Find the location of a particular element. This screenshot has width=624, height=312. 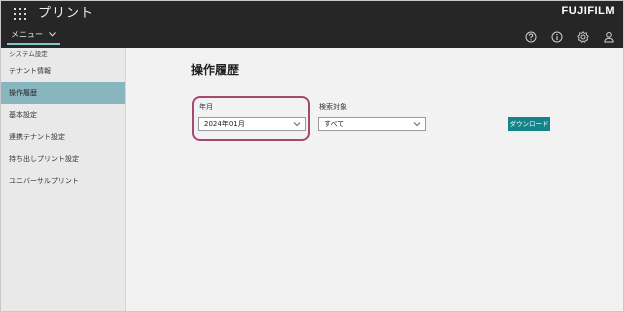

download-button: ダウンロード is located at coordinates (529, 124).